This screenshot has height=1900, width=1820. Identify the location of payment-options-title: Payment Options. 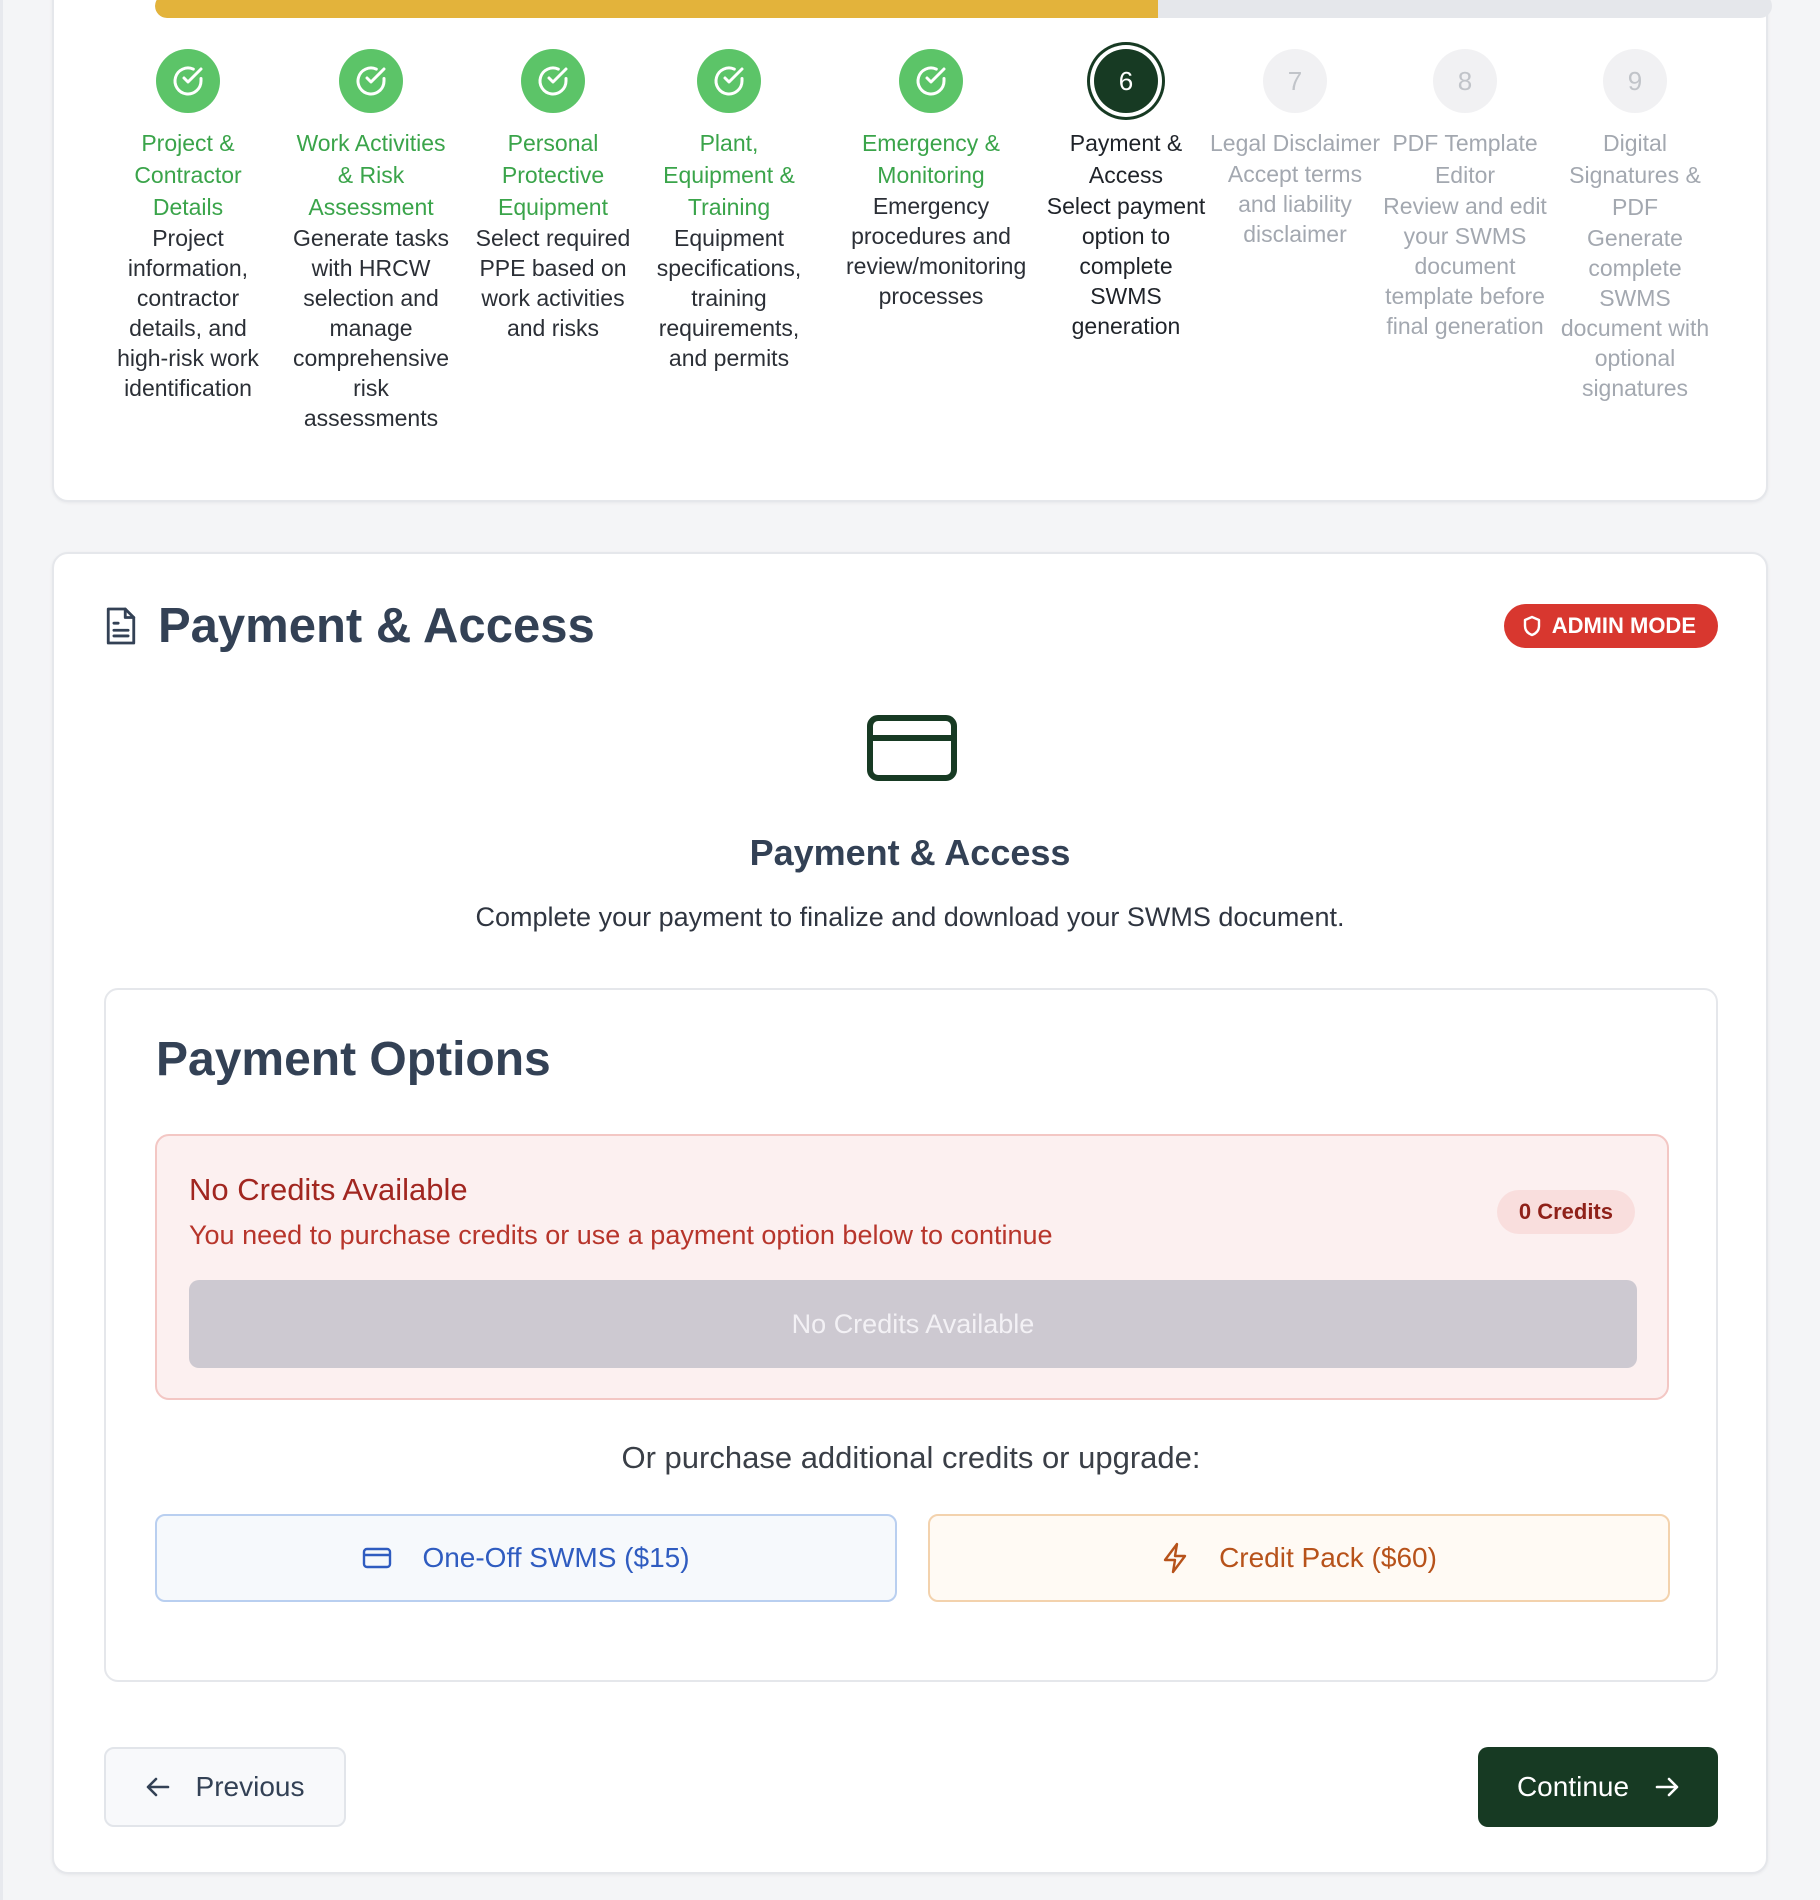
(353, 1059).